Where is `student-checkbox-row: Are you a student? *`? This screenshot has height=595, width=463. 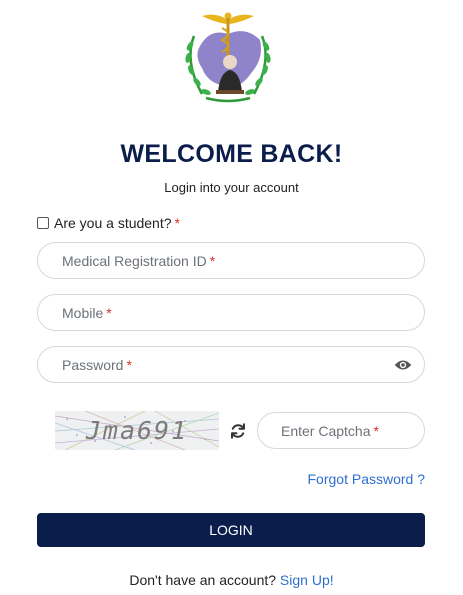 student-checkbox-row: Are you a student? * is located at coordinates (108, 223).